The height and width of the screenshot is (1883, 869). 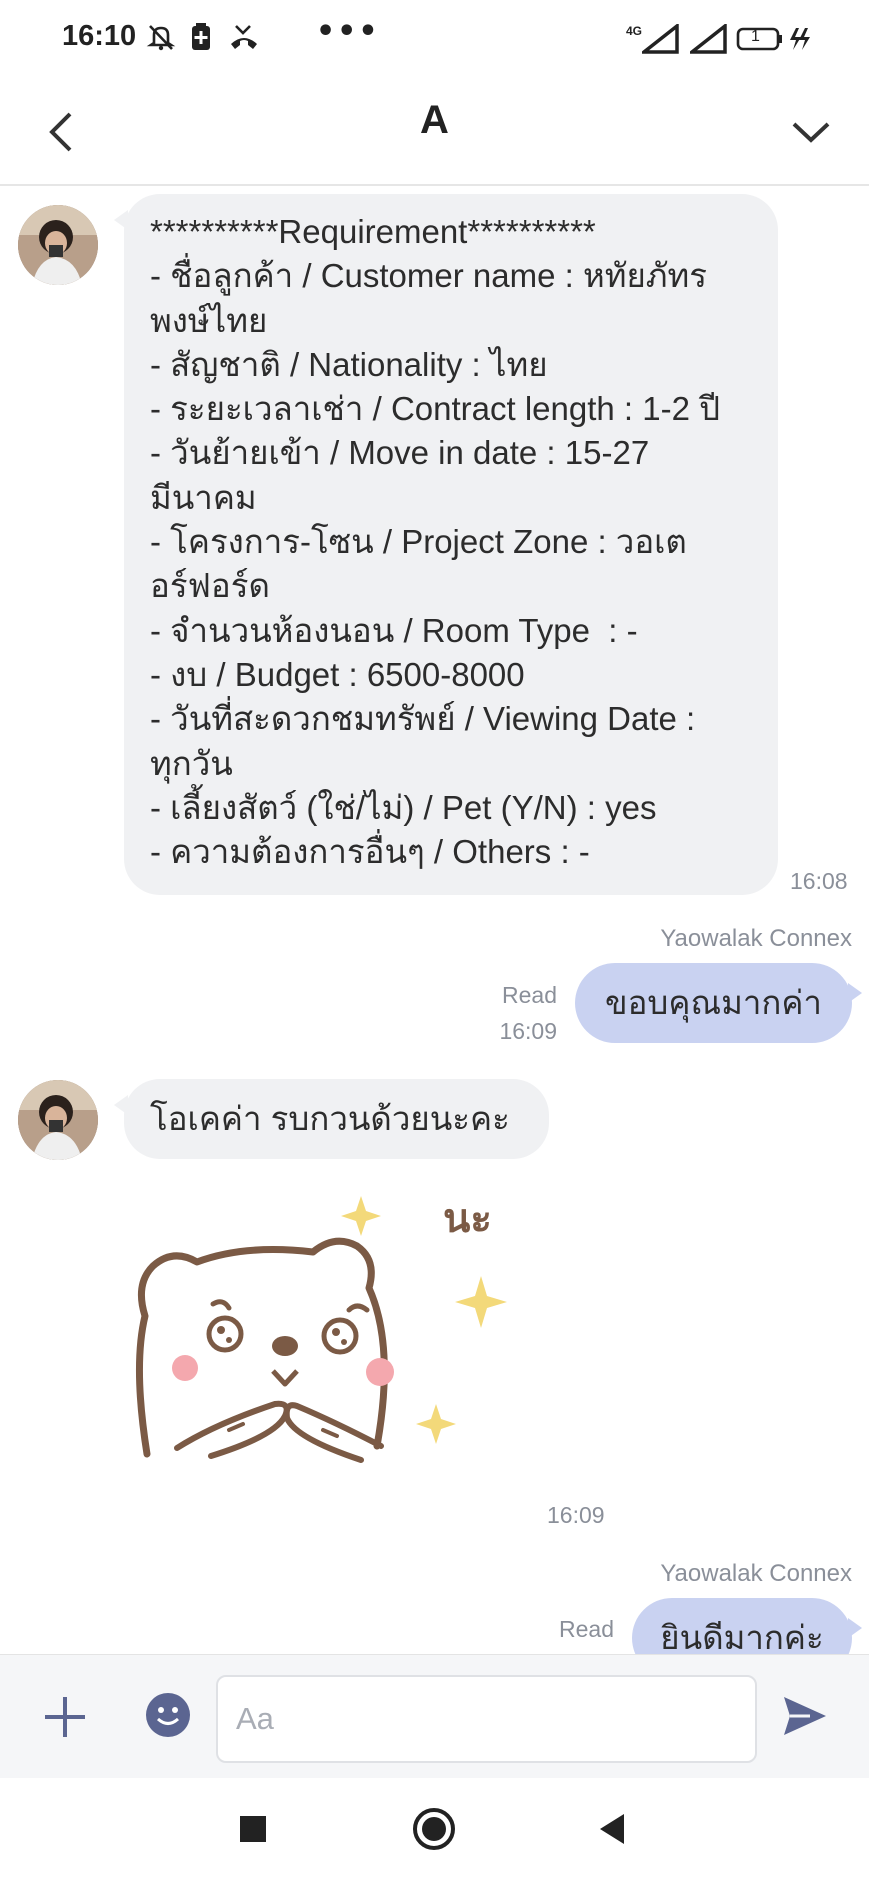 I want to click on status-time: 16:10, so click(x=99, y=36).